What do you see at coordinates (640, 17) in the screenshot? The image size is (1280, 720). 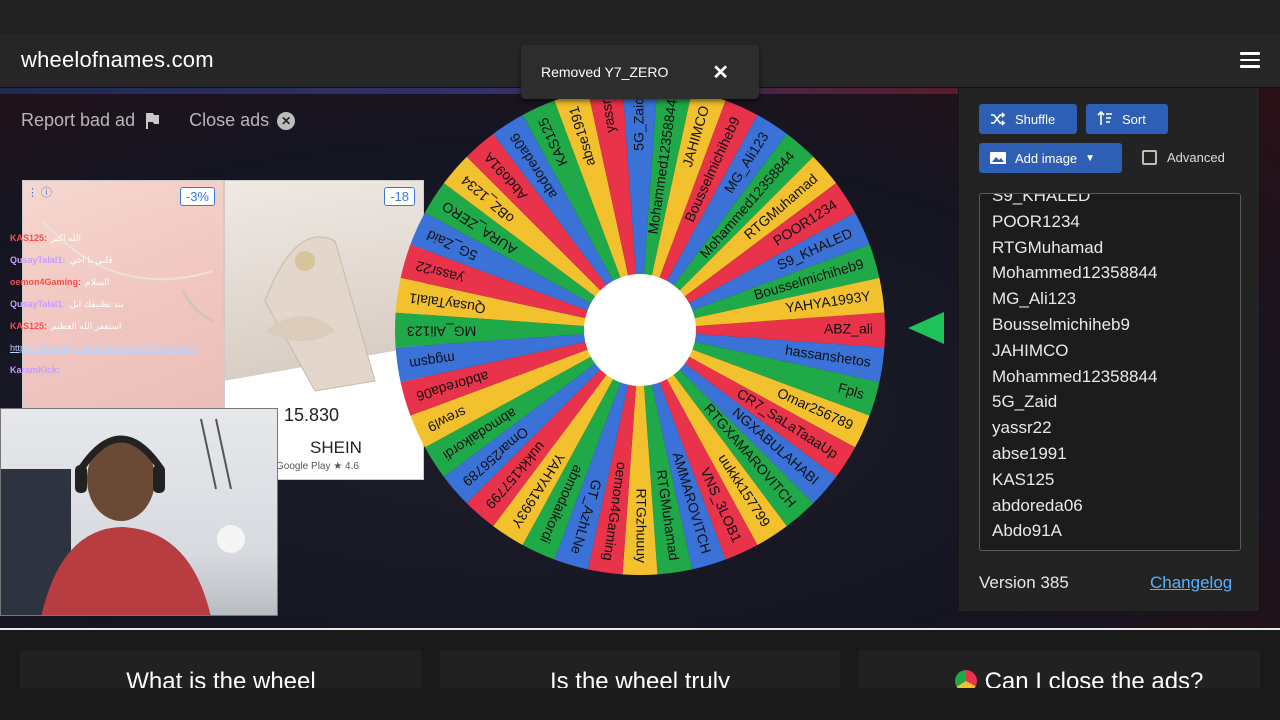 I see `browser-top-strip` at bounding box center [640, 17].